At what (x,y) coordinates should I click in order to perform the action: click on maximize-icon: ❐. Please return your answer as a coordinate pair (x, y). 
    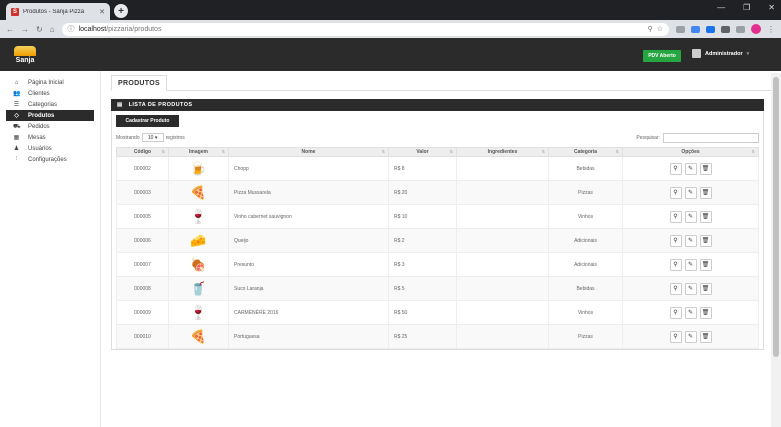
    Looking at the image, I should click on (746, 7).